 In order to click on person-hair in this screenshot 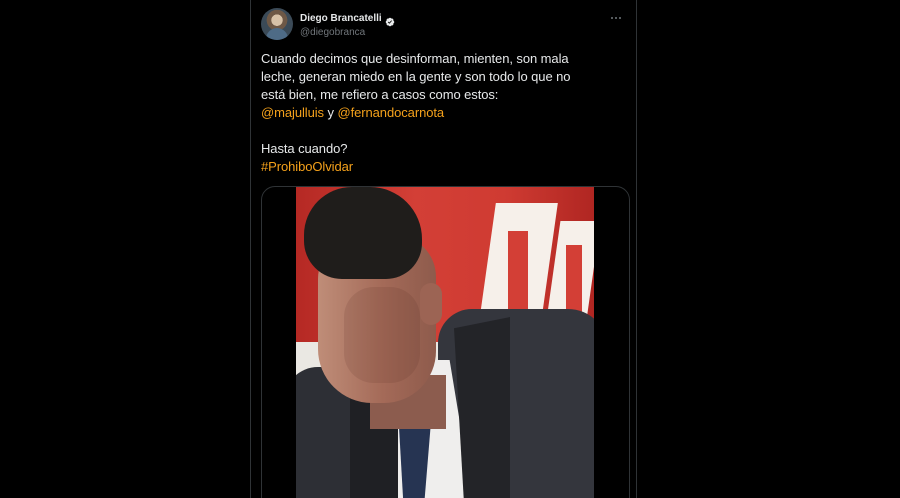, I will do `click(363, 233)`.